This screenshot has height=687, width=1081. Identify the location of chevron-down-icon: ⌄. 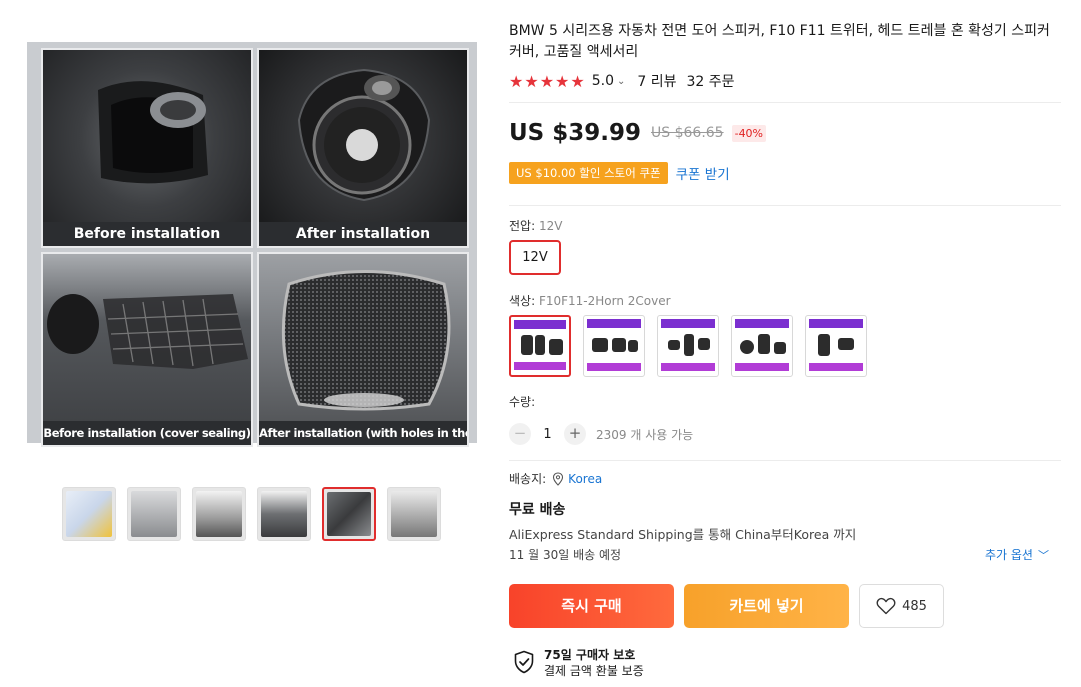
(621, 81).